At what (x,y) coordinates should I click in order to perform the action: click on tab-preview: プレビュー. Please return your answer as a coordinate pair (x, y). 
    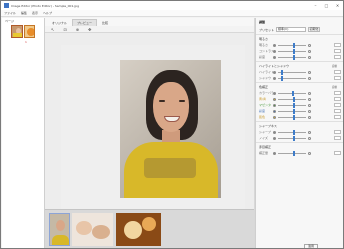
    Looking at the image, I should click on (85, 22).